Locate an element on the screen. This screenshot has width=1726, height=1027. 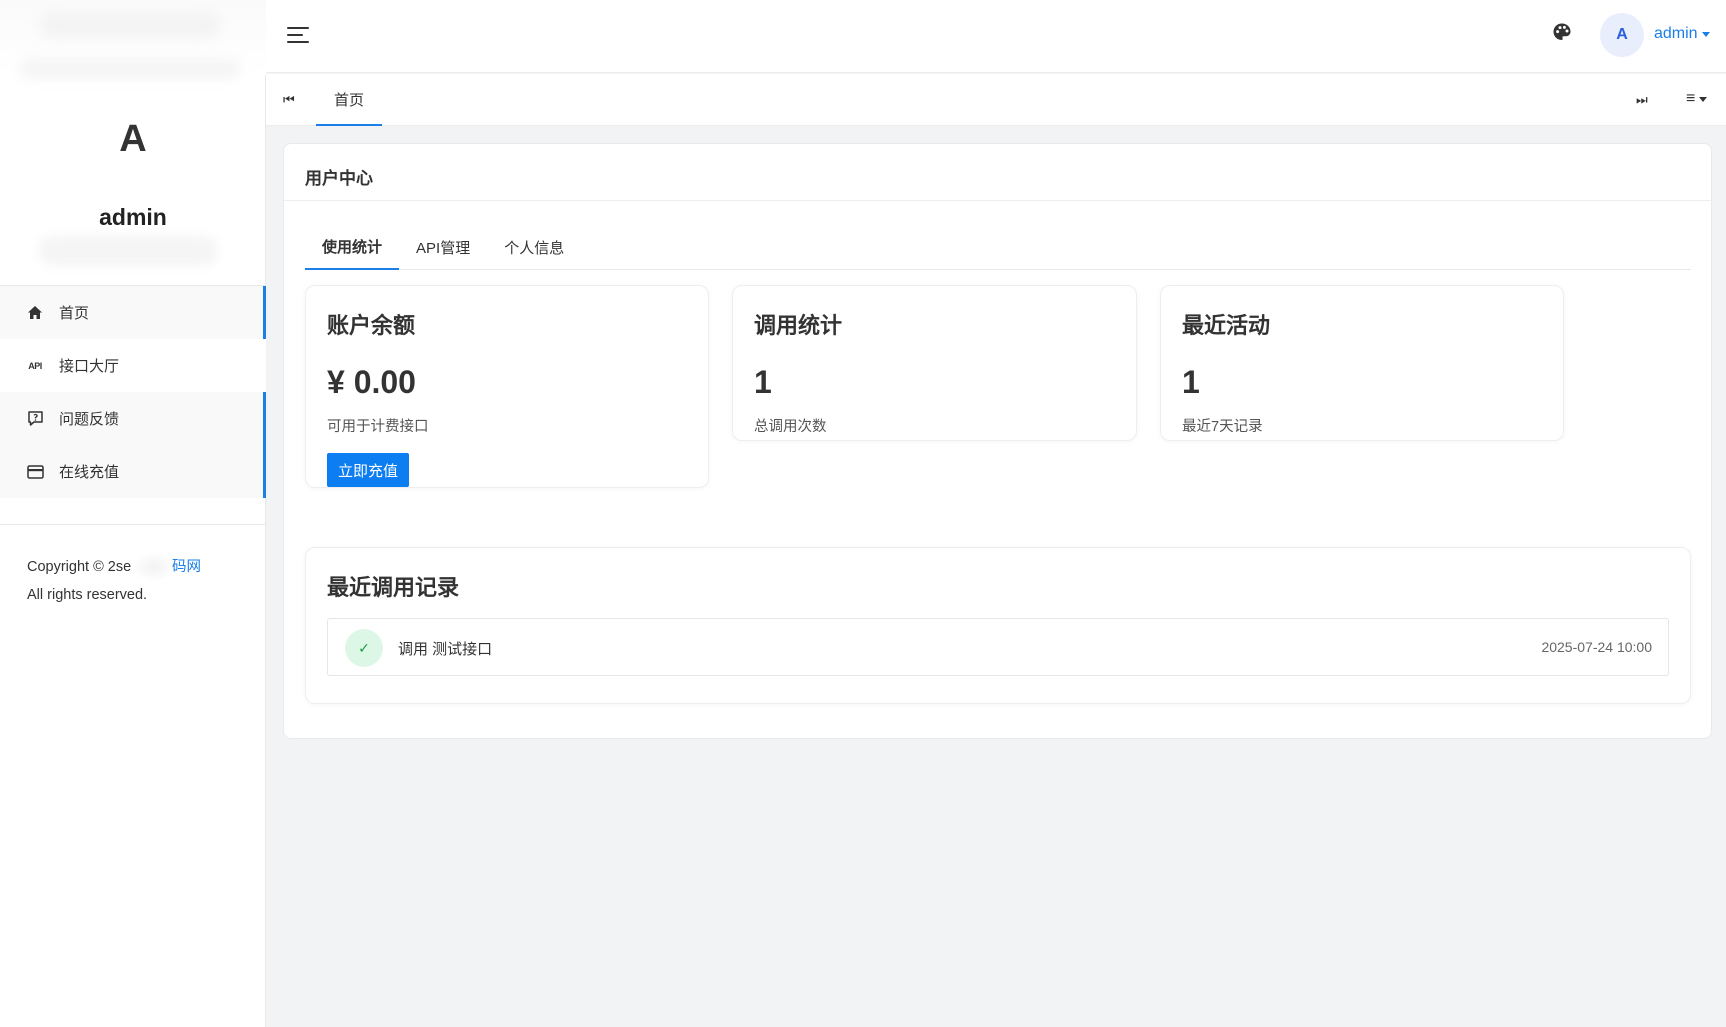
balance-value: ¥ 0.00 is located at coordinates (371, 382).